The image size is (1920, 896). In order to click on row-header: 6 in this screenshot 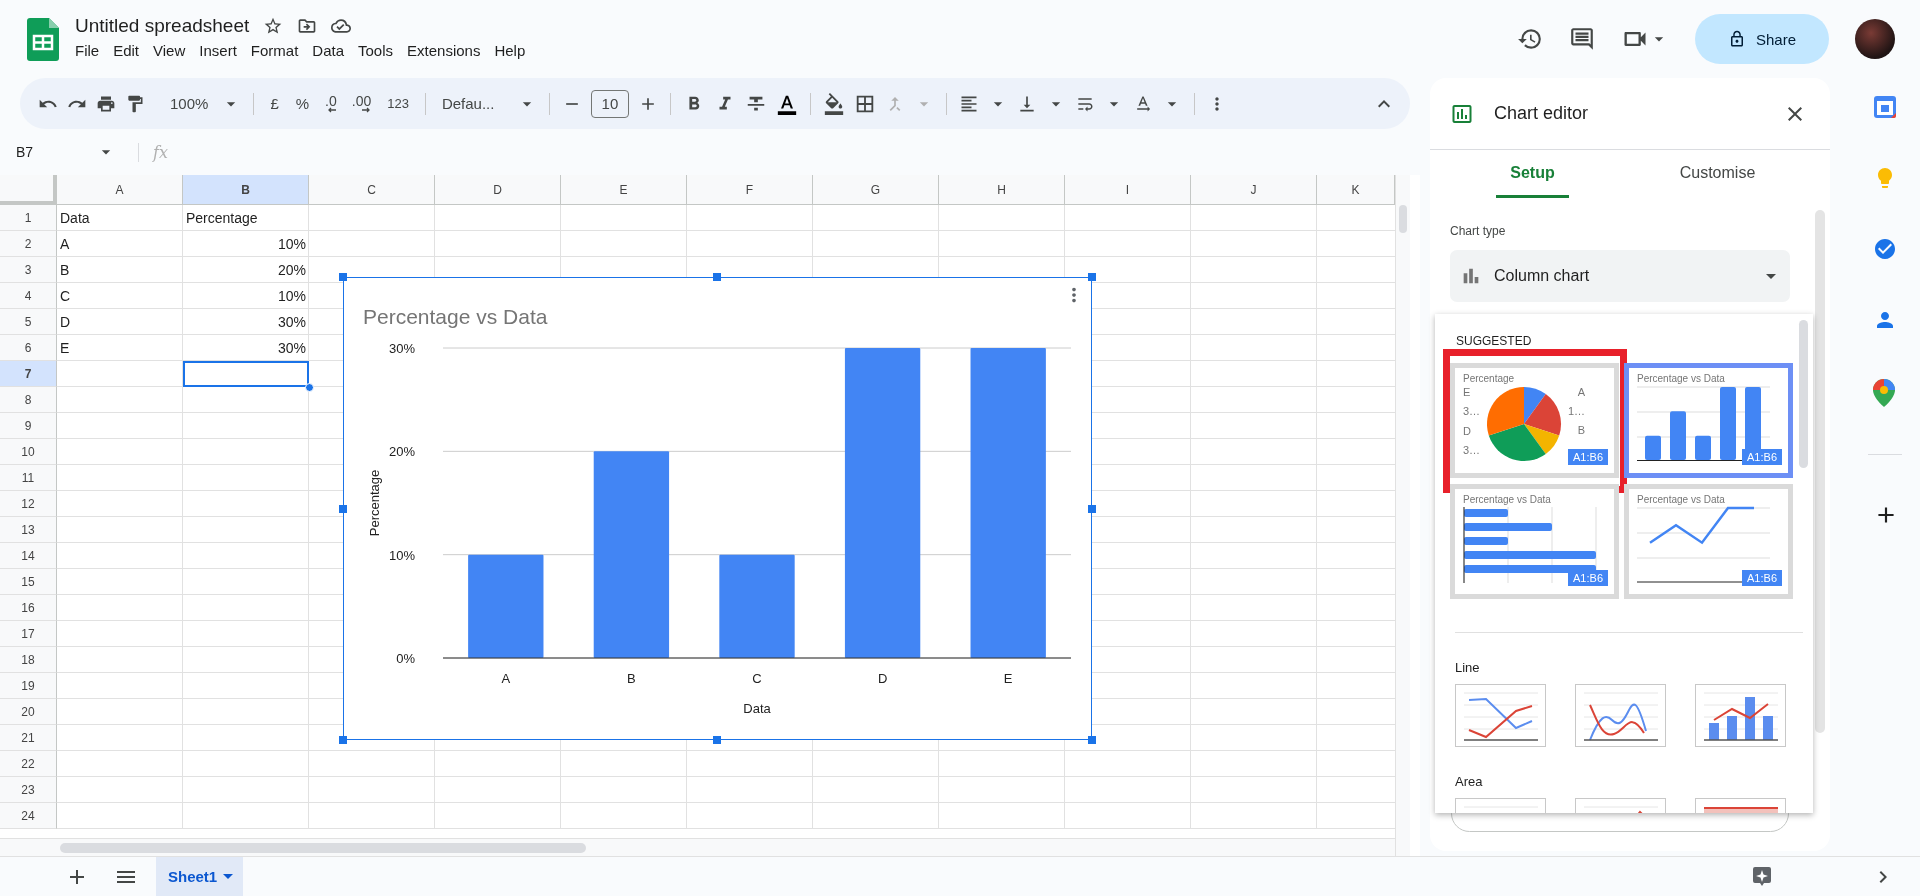, I will do `click(28, 348)`.